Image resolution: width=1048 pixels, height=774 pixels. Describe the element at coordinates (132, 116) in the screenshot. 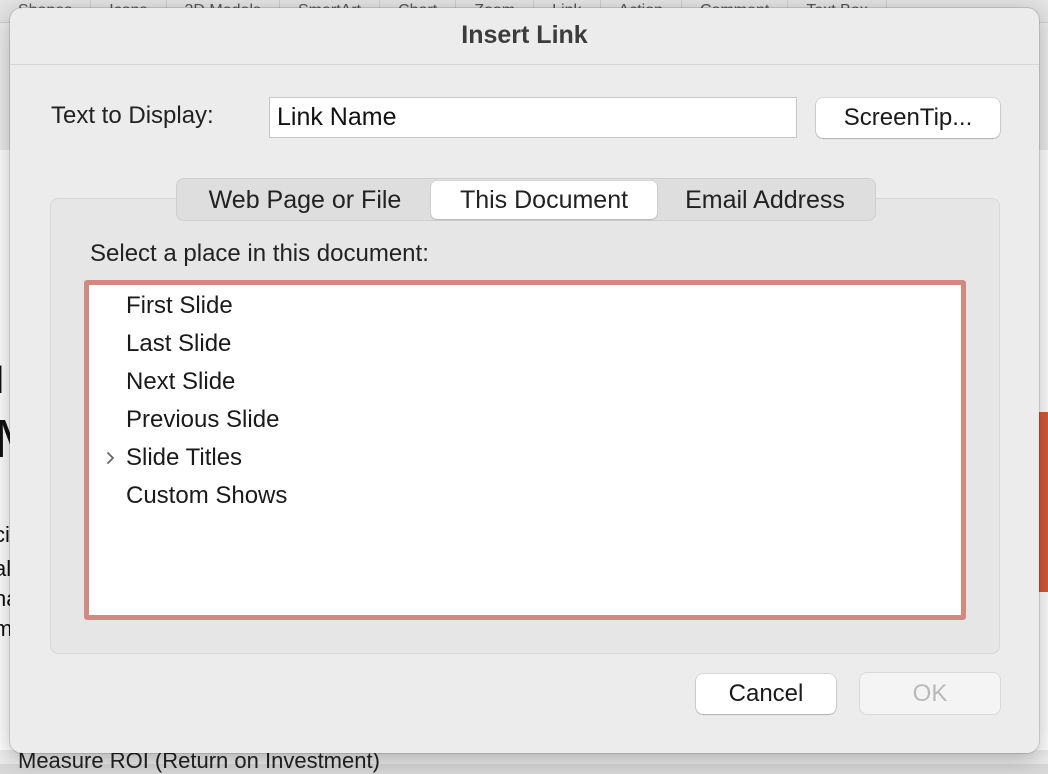

I see `text-to-display-label: Text to Display:` at that location.